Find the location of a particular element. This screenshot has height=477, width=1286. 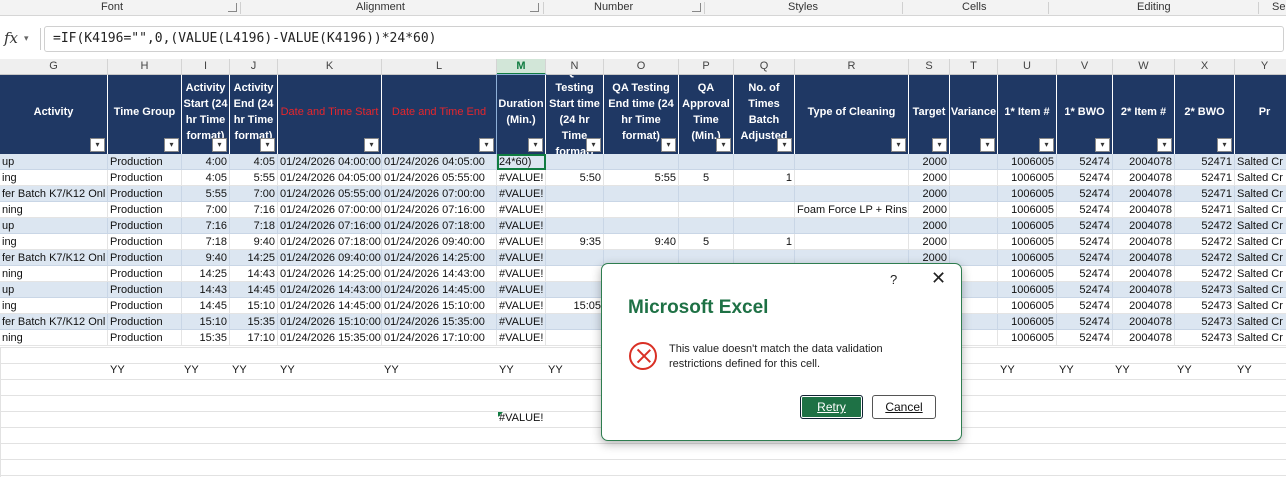

chevron-down-icon: ▾ is located at coordinates (26, 38).